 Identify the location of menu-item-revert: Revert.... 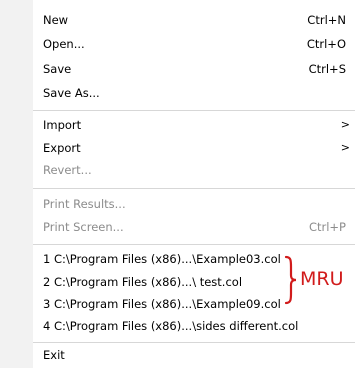
(196, 170).